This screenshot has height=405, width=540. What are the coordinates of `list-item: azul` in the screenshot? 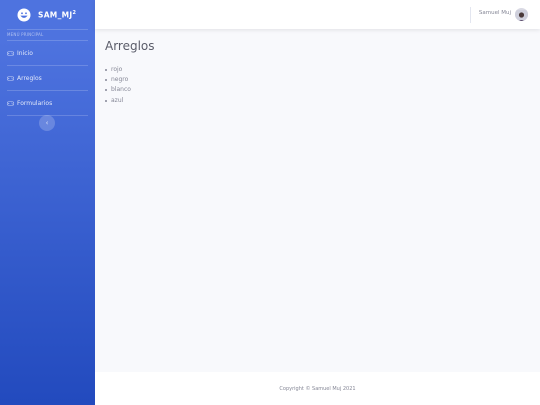 It's located at (118, 101).